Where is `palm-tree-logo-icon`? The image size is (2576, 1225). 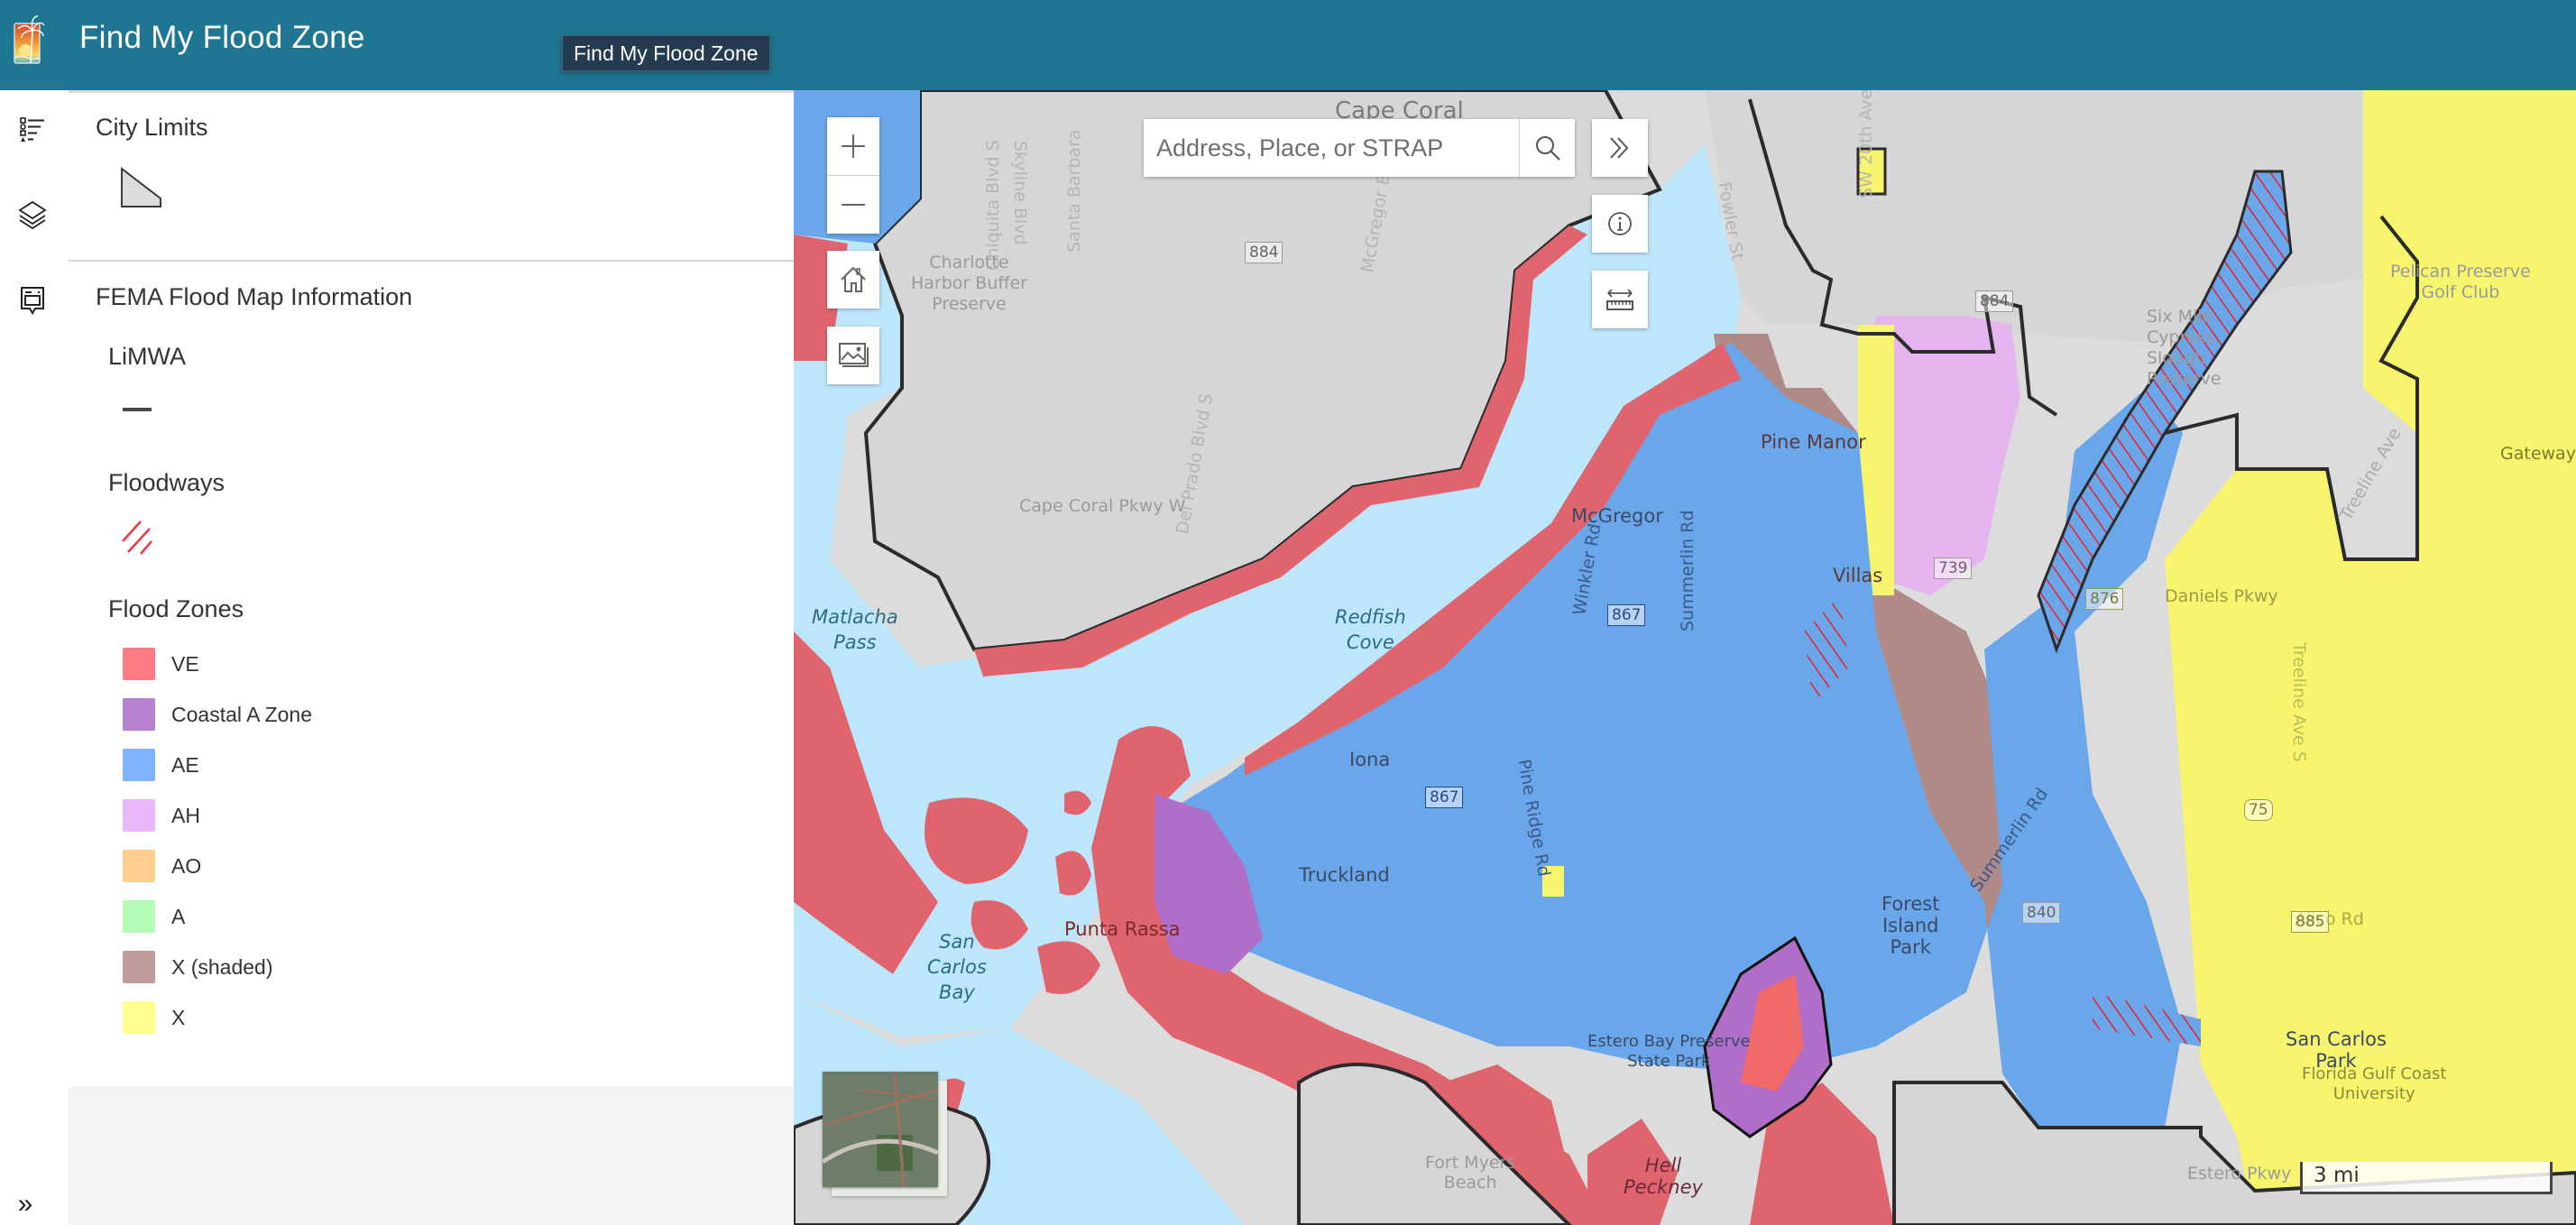 palm-tree-logo-icon is located at coordinates (30, 39).